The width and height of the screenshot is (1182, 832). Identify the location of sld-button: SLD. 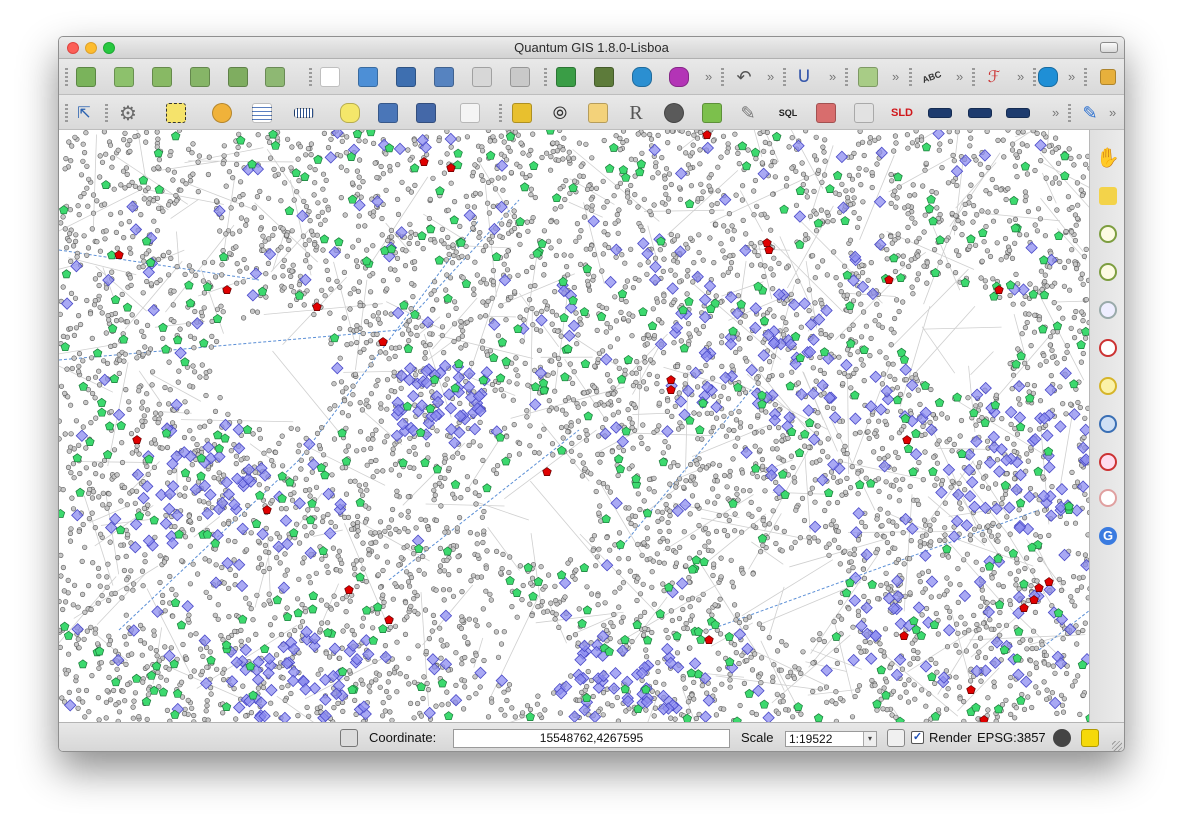
(902, 113).